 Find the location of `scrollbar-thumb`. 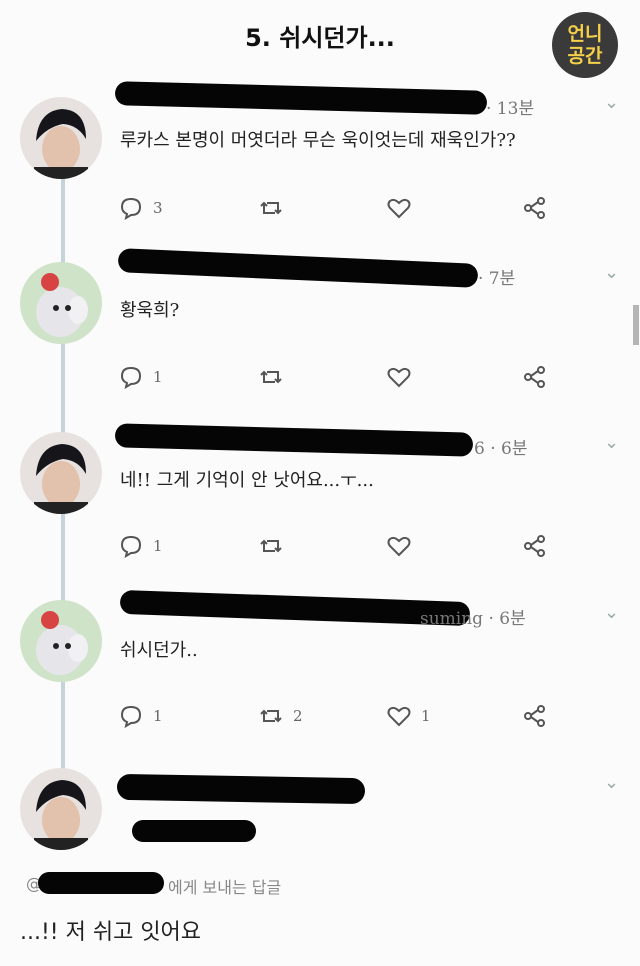

scrollbar-thumb is located at coordinates (636, 325).